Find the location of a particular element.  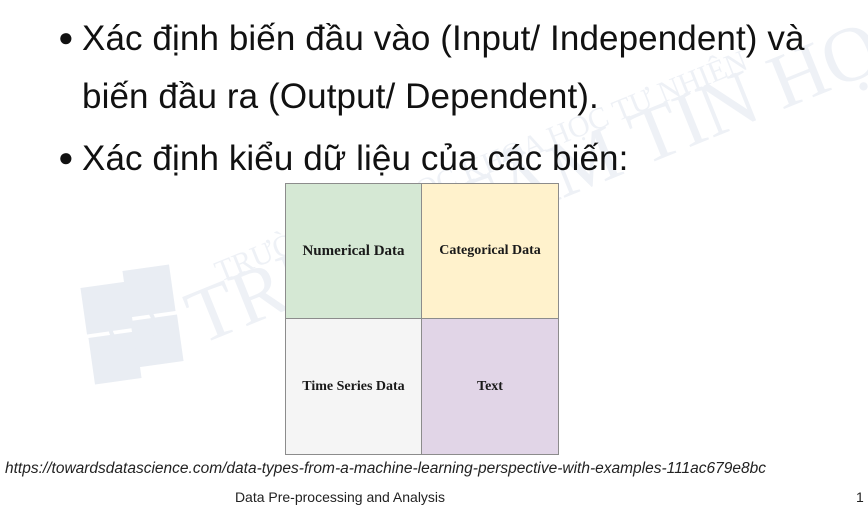

cell-label: Text is located at coordinates (490, 386).